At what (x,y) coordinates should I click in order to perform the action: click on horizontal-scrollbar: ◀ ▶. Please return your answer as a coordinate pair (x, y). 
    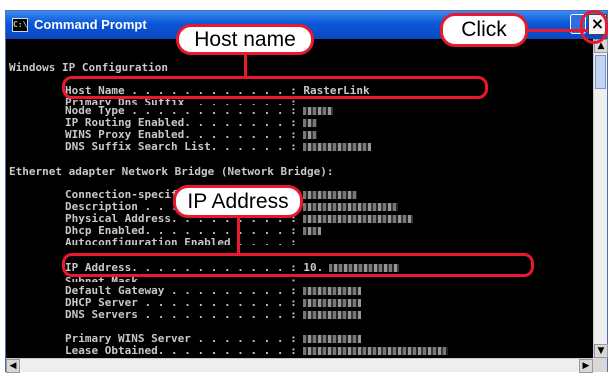
    Looking at the image, I should click on (299, 365).